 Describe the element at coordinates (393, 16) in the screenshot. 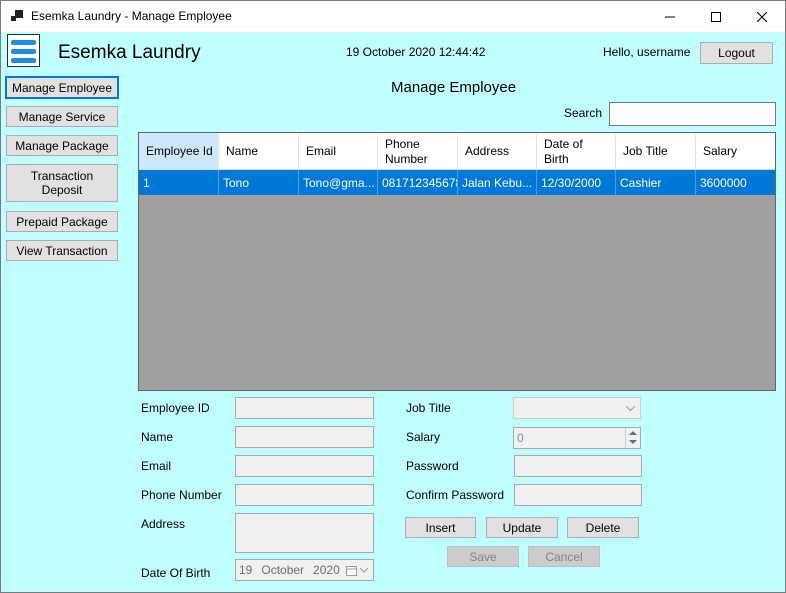

I see `title-bar: Esemka Laundry - Manage Employee` at that location.